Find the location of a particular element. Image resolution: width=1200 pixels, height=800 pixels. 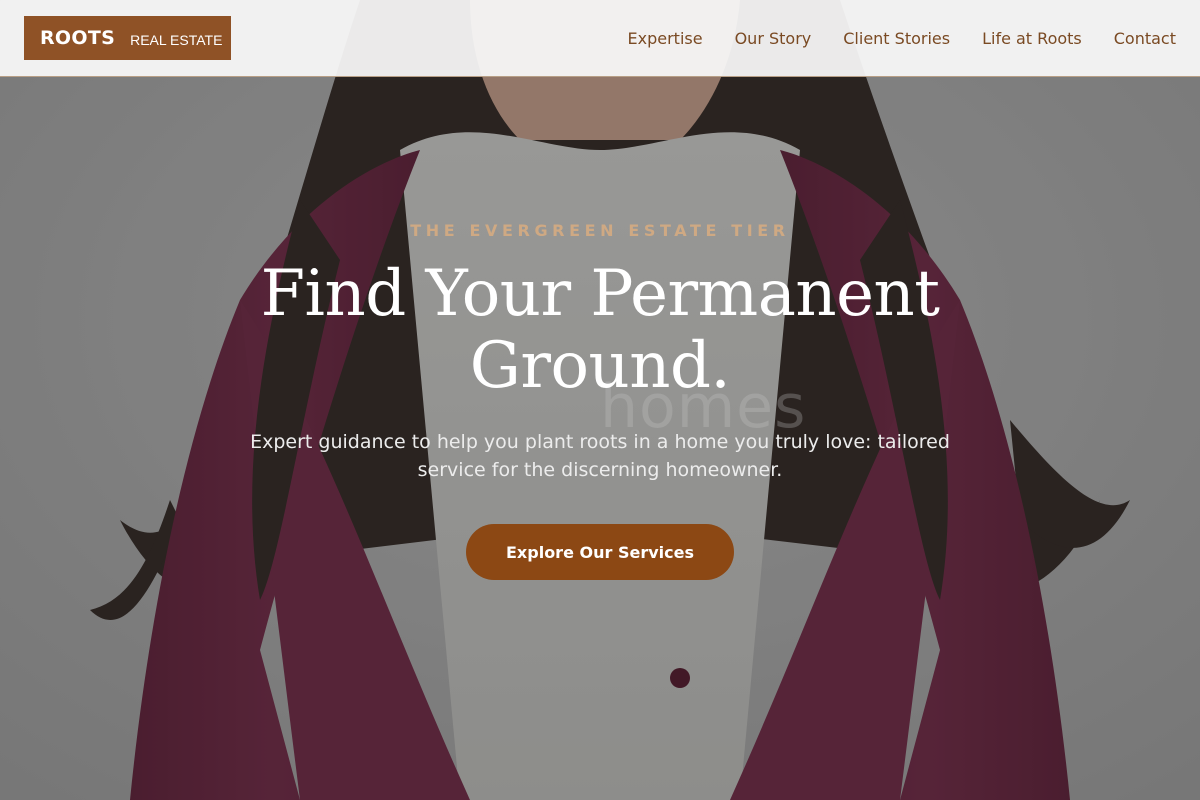

nav-link-expertise: Expertise is located at coordinates (665, 38).